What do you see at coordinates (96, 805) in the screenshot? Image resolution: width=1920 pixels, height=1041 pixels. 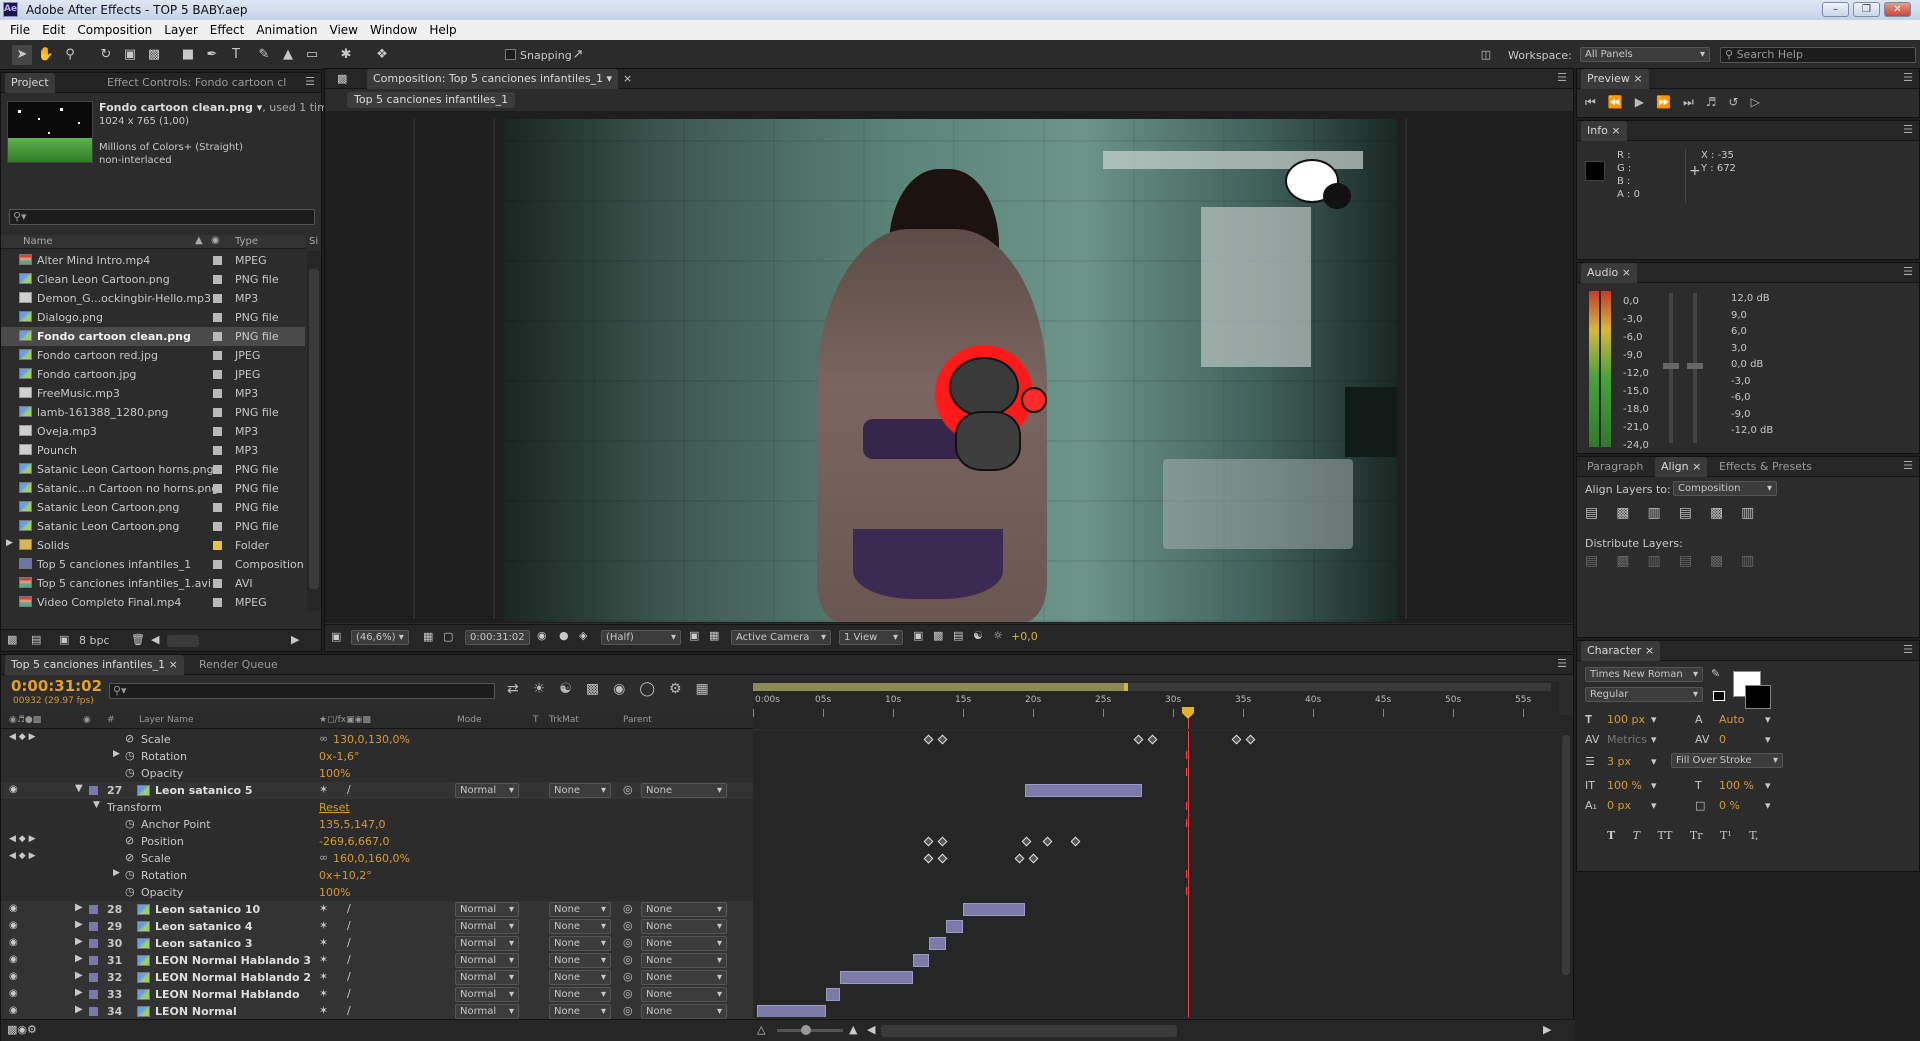 I see `collapse-arrow-icon: ▼` at bounding box center [96, 805].